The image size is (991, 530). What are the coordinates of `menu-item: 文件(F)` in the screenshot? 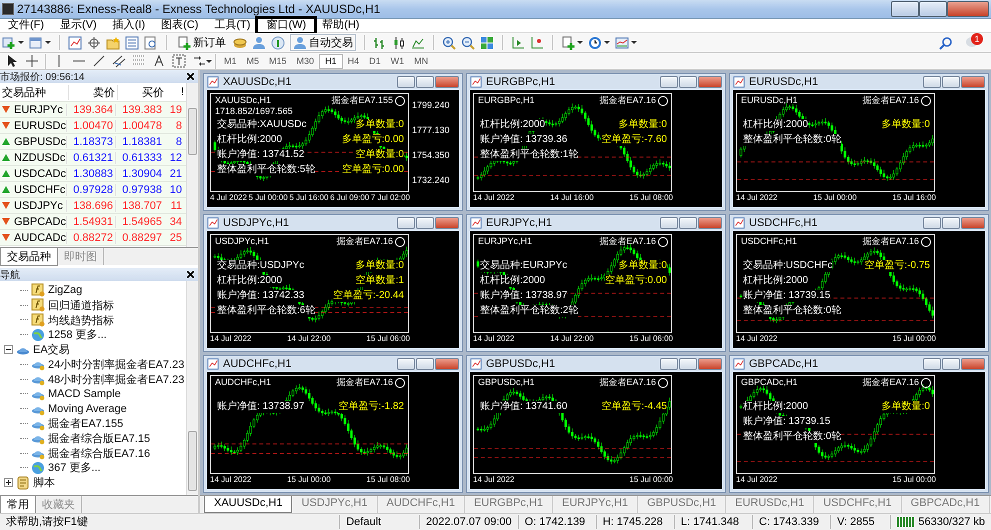 It's located at (26, 25).